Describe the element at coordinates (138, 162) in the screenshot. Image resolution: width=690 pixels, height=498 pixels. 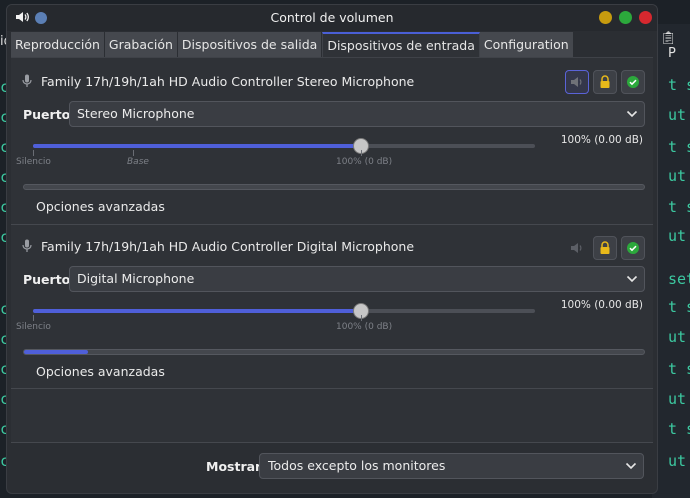
I see `label-base: Base` at that location.